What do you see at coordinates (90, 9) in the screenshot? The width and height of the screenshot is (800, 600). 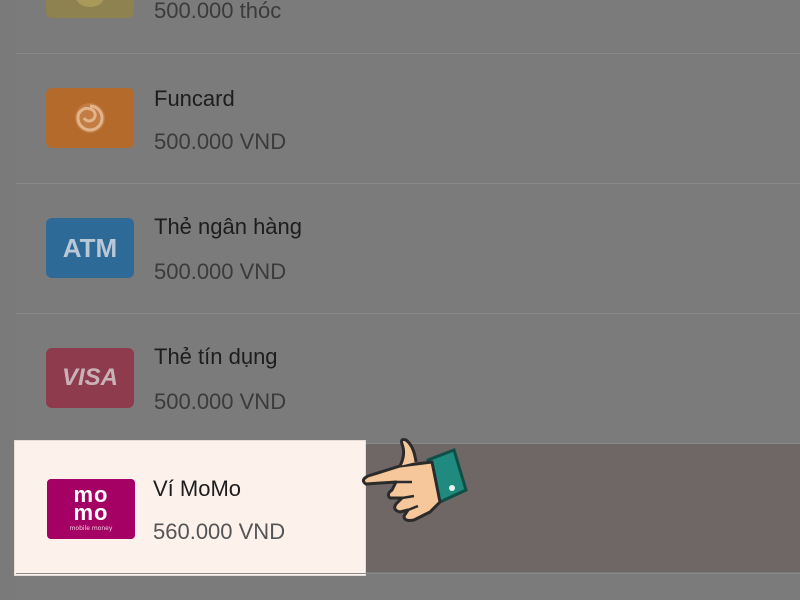 I see `coin-icon` at bounding box center [90, 9].